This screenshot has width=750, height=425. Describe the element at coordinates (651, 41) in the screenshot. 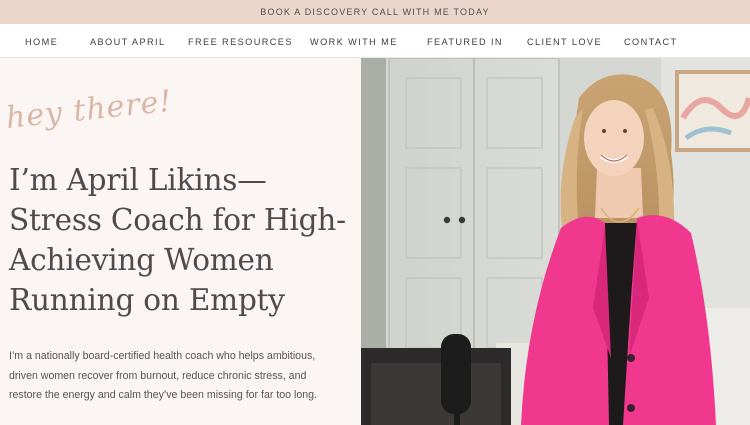

I see `nav-item-contact: CONTACT` at that location.